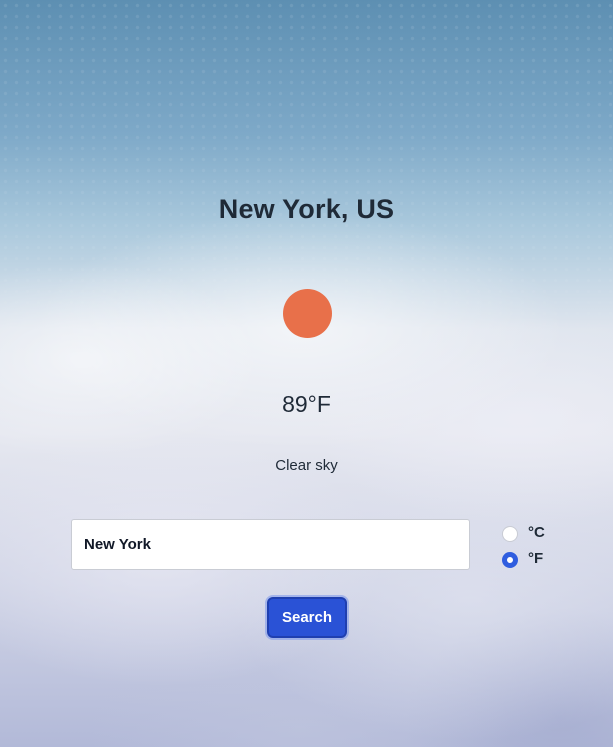 The image size is (613, 747). I want to click on celsius-radio, so click(510, 534).